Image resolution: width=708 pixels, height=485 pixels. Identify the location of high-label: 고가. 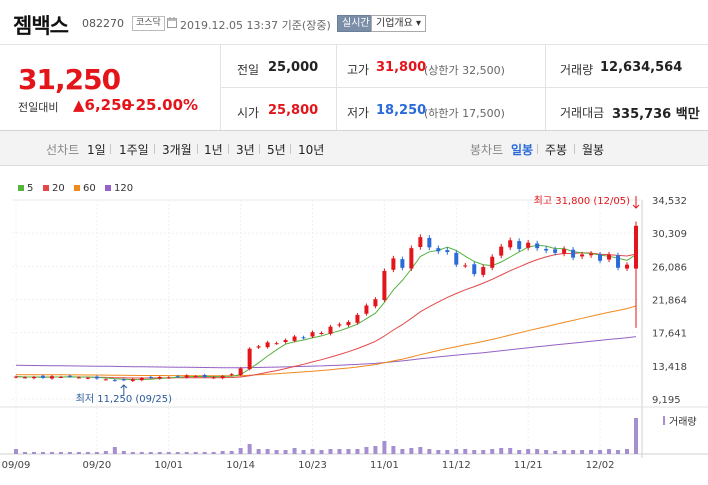
(358, 70).